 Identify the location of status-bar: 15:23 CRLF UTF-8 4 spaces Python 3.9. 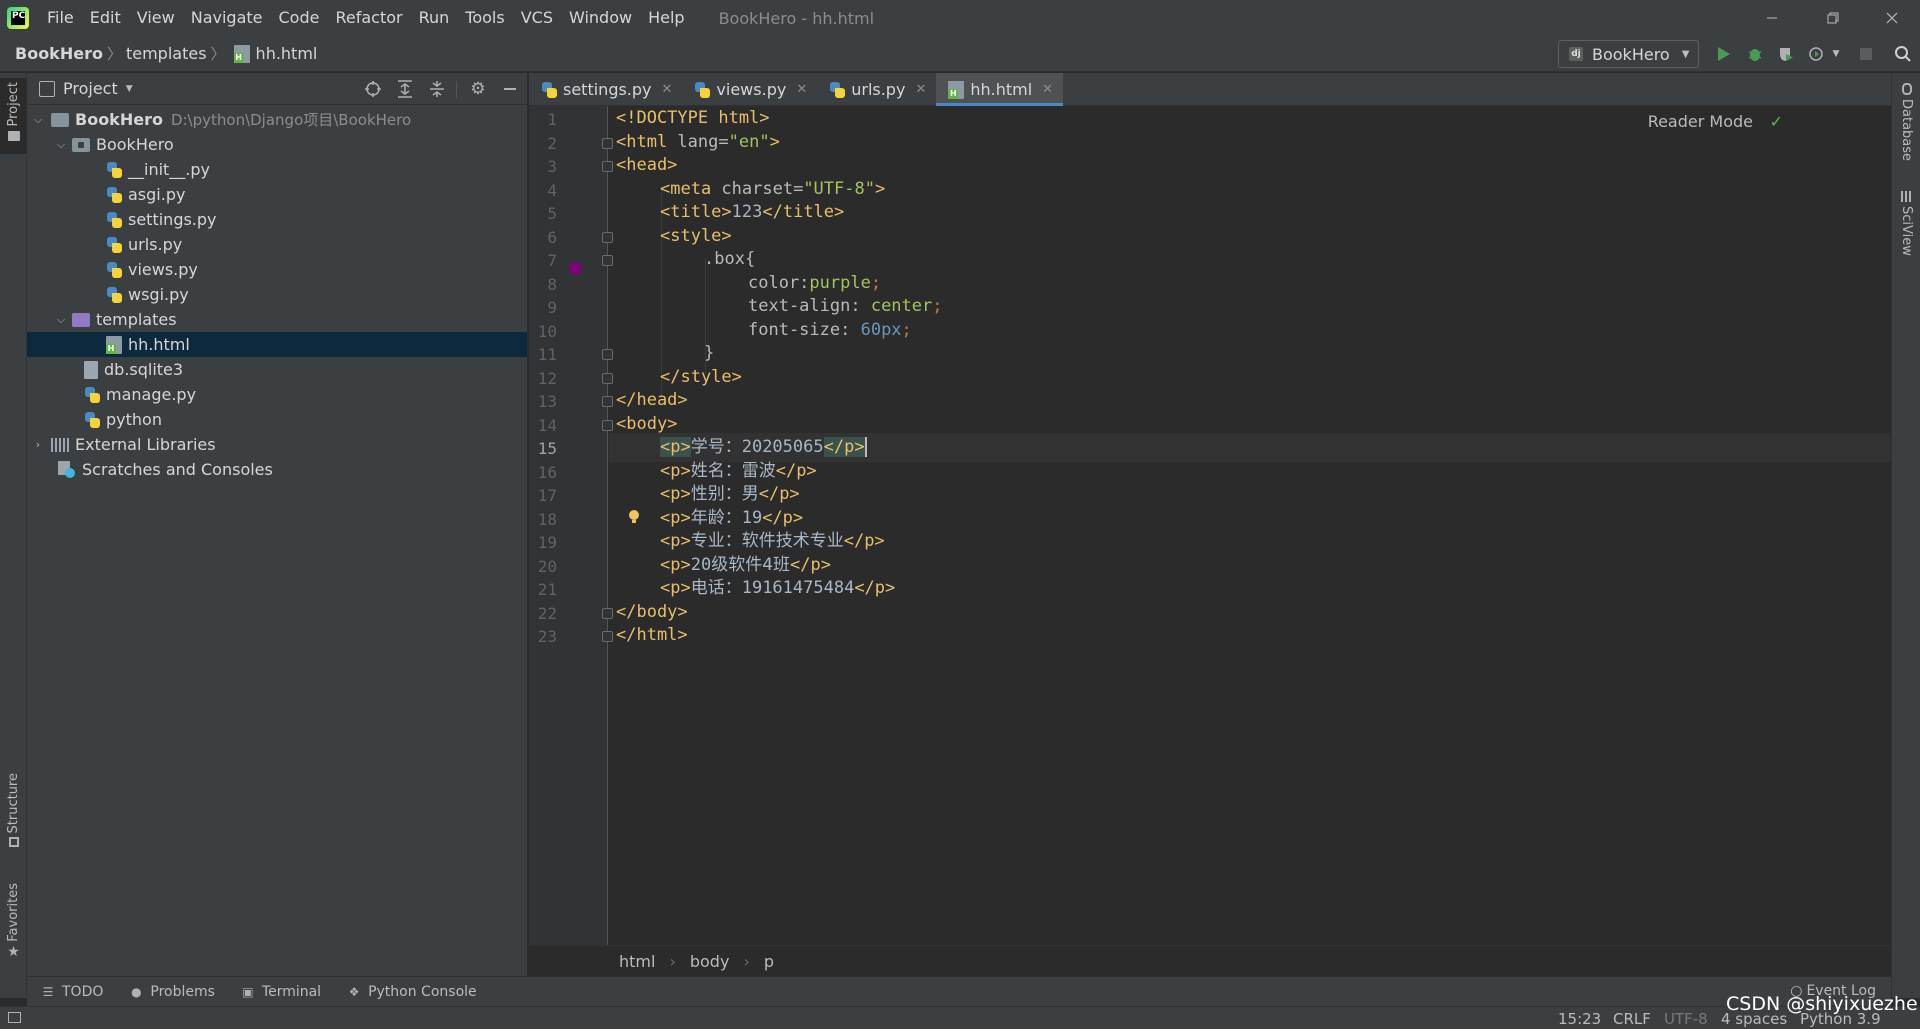
(960, 1017).